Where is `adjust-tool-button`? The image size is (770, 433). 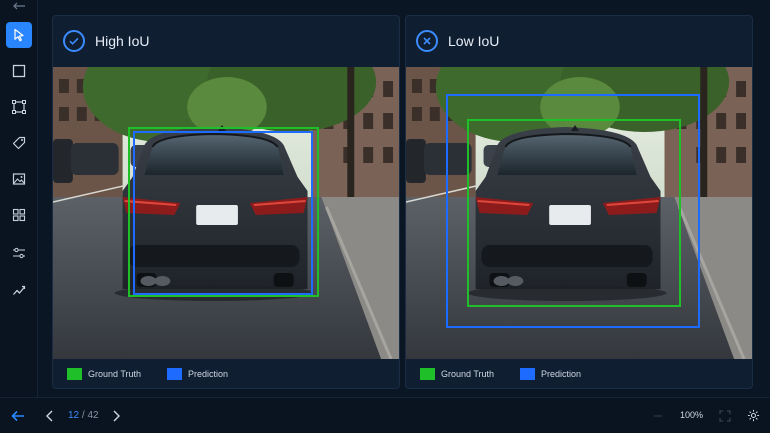
adjust-tool-button is located at coordinates (19, 253).